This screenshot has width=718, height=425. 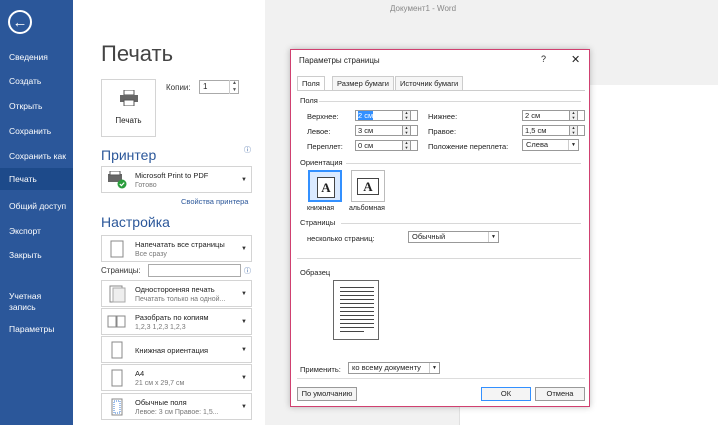 What do you see at coordinates (543, 59) in the screenshot?
I see `help-icon: ?` at bounding box center [543, 59].